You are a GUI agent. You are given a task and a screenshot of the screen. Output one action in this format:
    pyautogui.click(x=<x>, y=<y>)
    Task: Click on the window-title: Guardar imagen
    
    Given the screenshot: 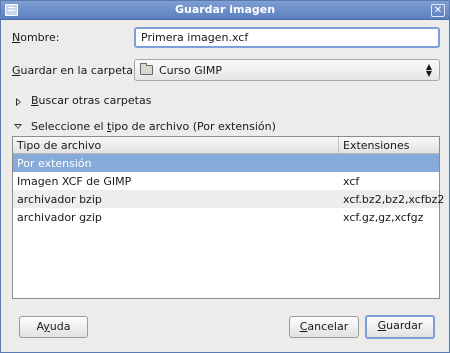 What is the action you would take?
    pyautogui.click(x=225, y=9)
    